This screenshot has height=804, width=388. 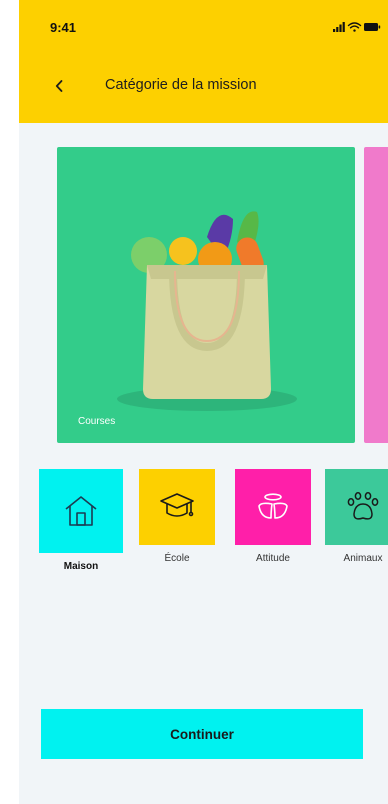 I want to click on category-label: École, so click(x=177, y=558).